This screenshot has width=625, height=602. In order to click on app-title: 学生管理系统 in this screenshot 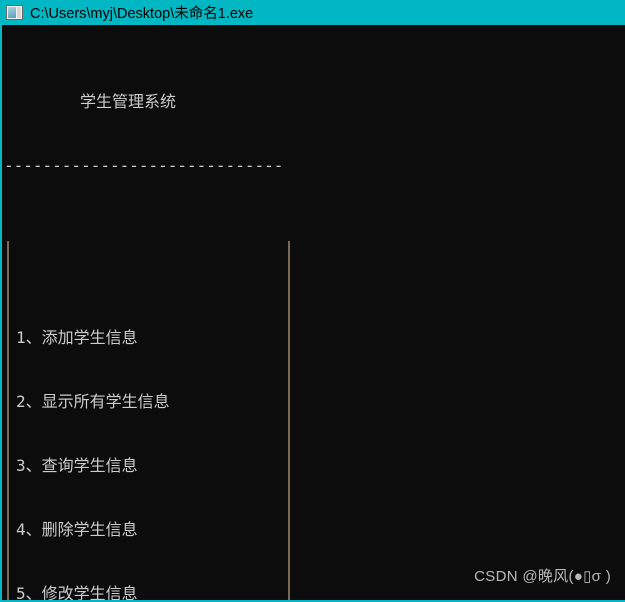, I will do `click(128, 102)`.